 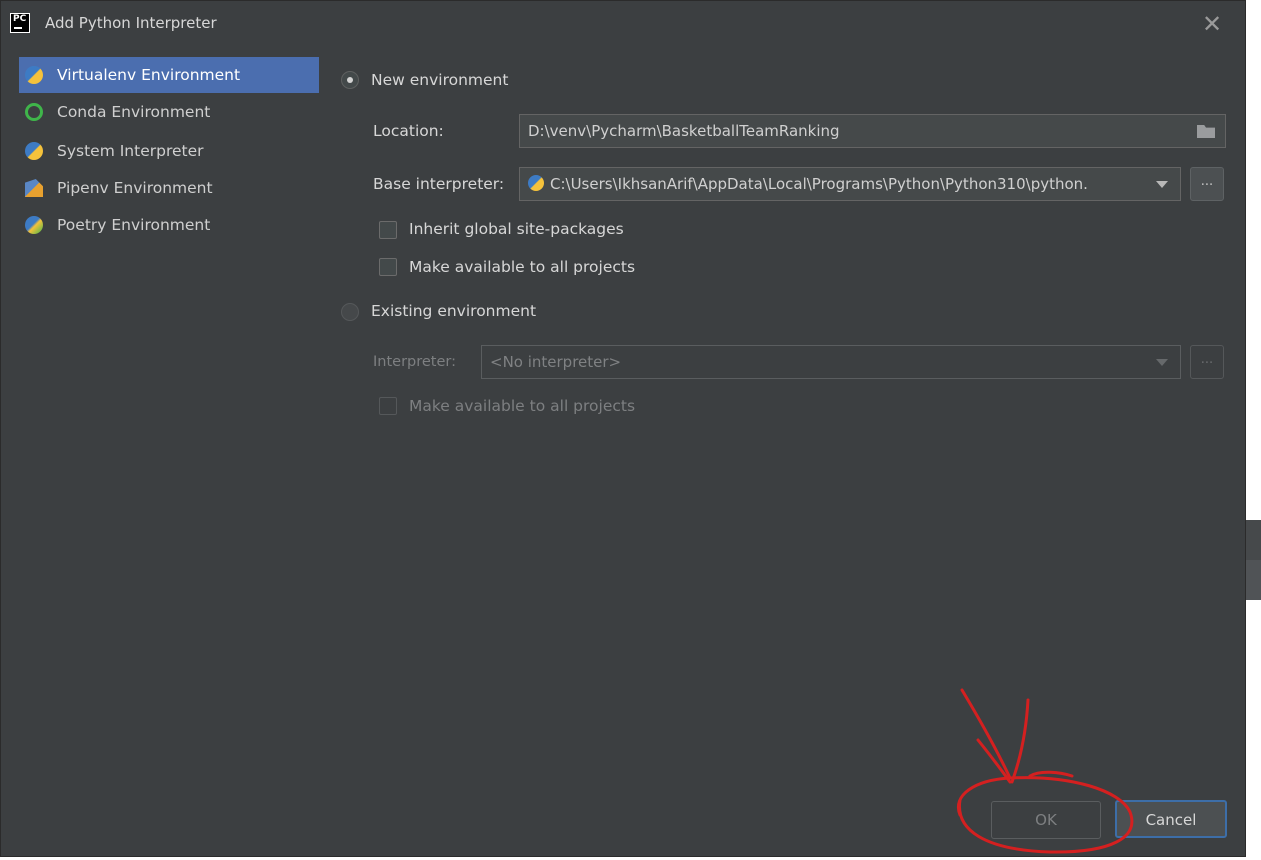 I want to click on dialog-title: Add Python Interpreter, so click(x=131, y=23).